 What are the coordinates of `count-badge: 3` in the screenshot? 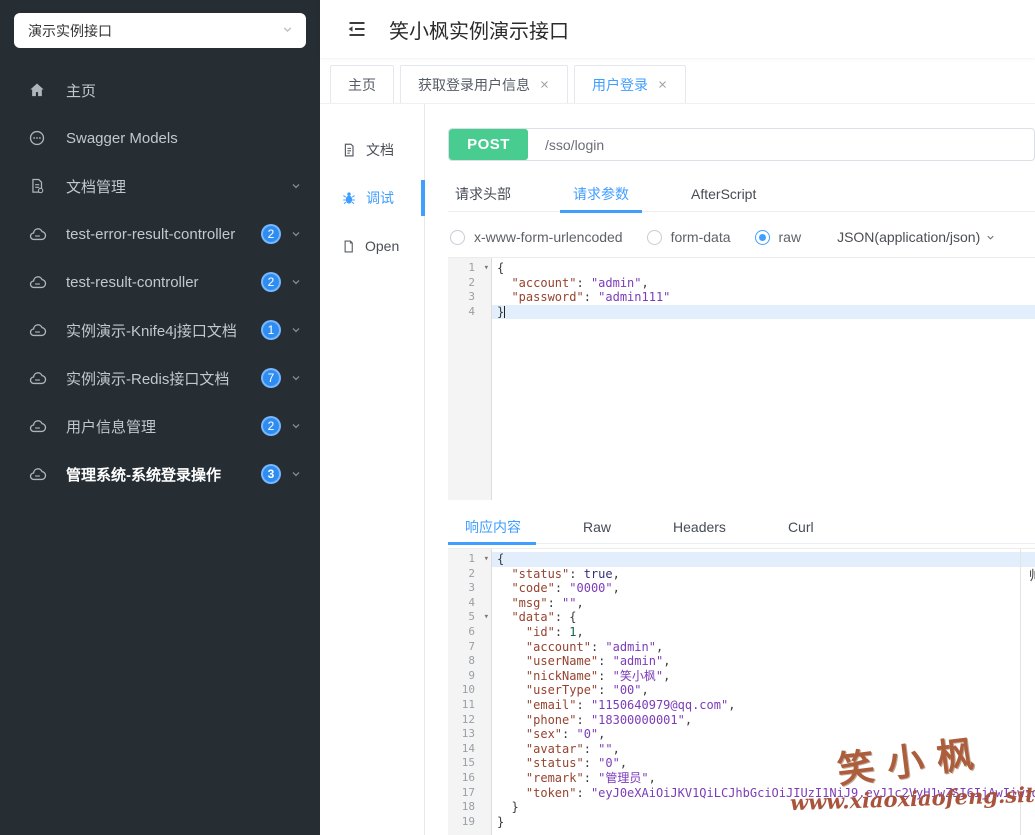 It's located at (271, 474).